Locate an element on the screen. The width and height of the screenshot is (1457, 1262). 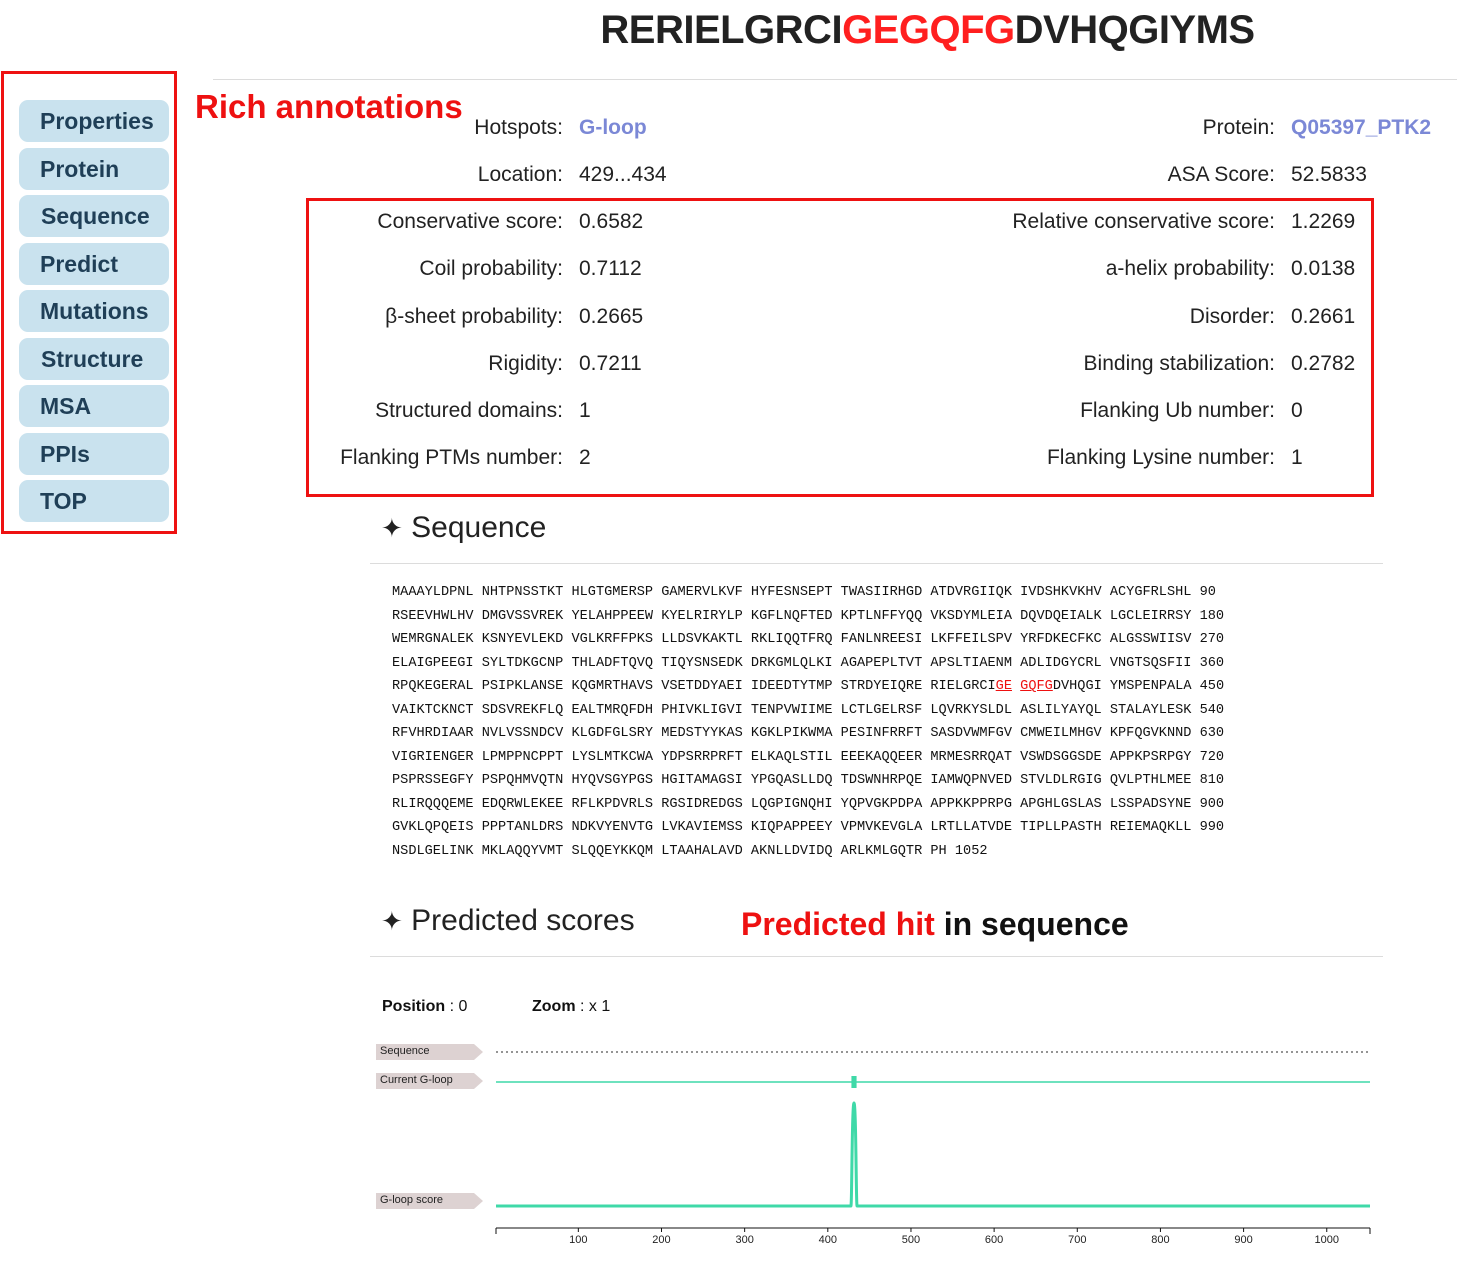
x-tick-label: 700 is located at coordinates (1077, 1240).